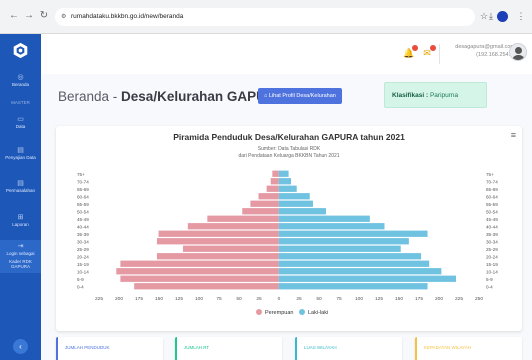  Describe the element at coordinates (20, 103) in the screenshot. I see `sidebar-heading-master: MASTER` at that location.